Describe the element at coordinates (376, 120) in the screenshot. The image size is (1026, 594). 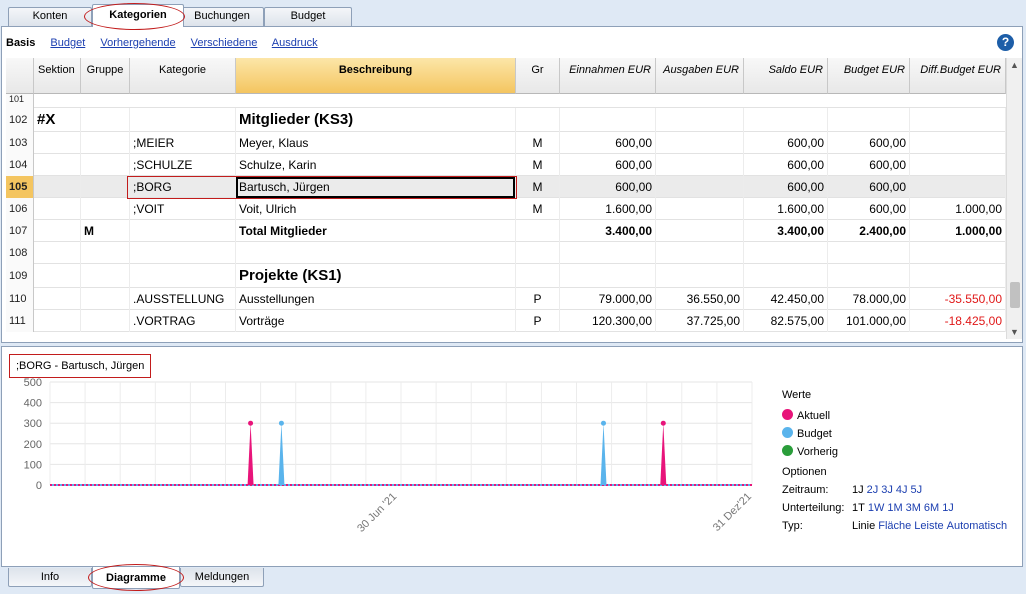
I see `cell-beschreibung: Mitglieder (KS3)` at that location.